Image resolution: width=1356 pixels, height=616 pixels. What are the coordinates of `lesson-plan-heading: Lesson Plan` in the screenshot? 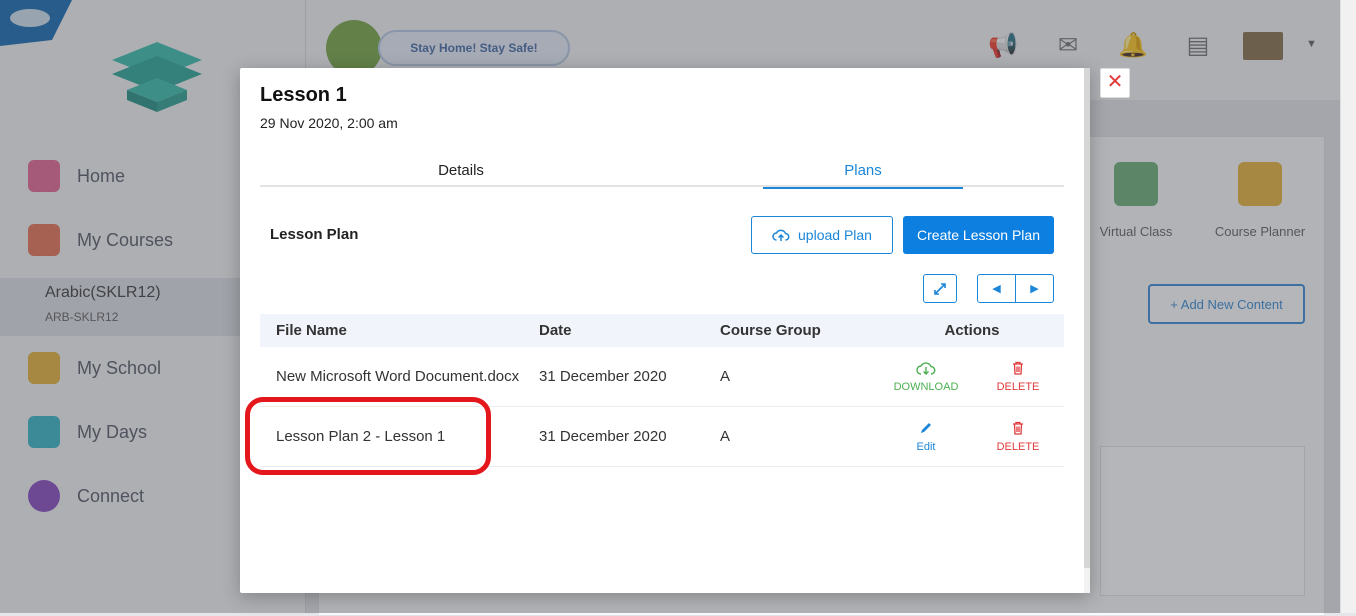 It's located at (314, 234).